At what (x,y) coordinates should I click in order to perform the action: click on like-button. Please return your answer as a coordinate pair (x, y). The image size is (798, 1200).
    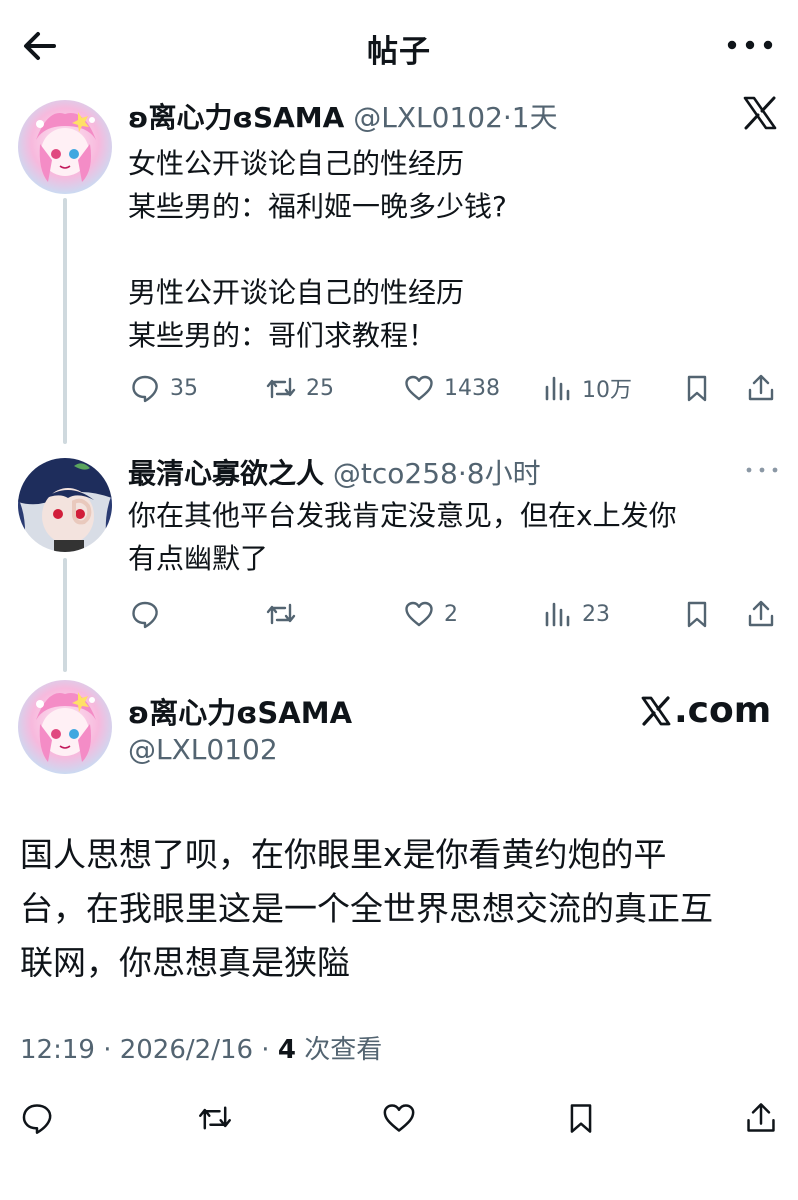
    Looking at the image, I should click on (399, 1118).